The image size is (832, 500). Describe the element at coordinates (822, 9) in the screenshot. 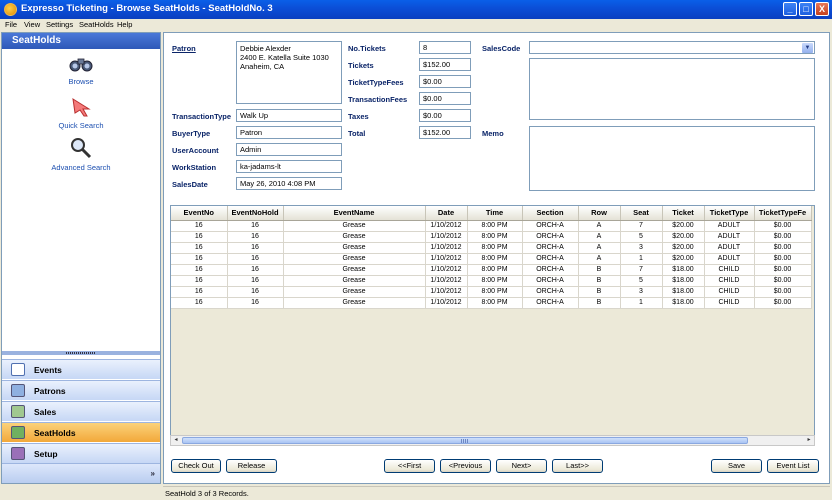

I see `close-button: X` at that location.